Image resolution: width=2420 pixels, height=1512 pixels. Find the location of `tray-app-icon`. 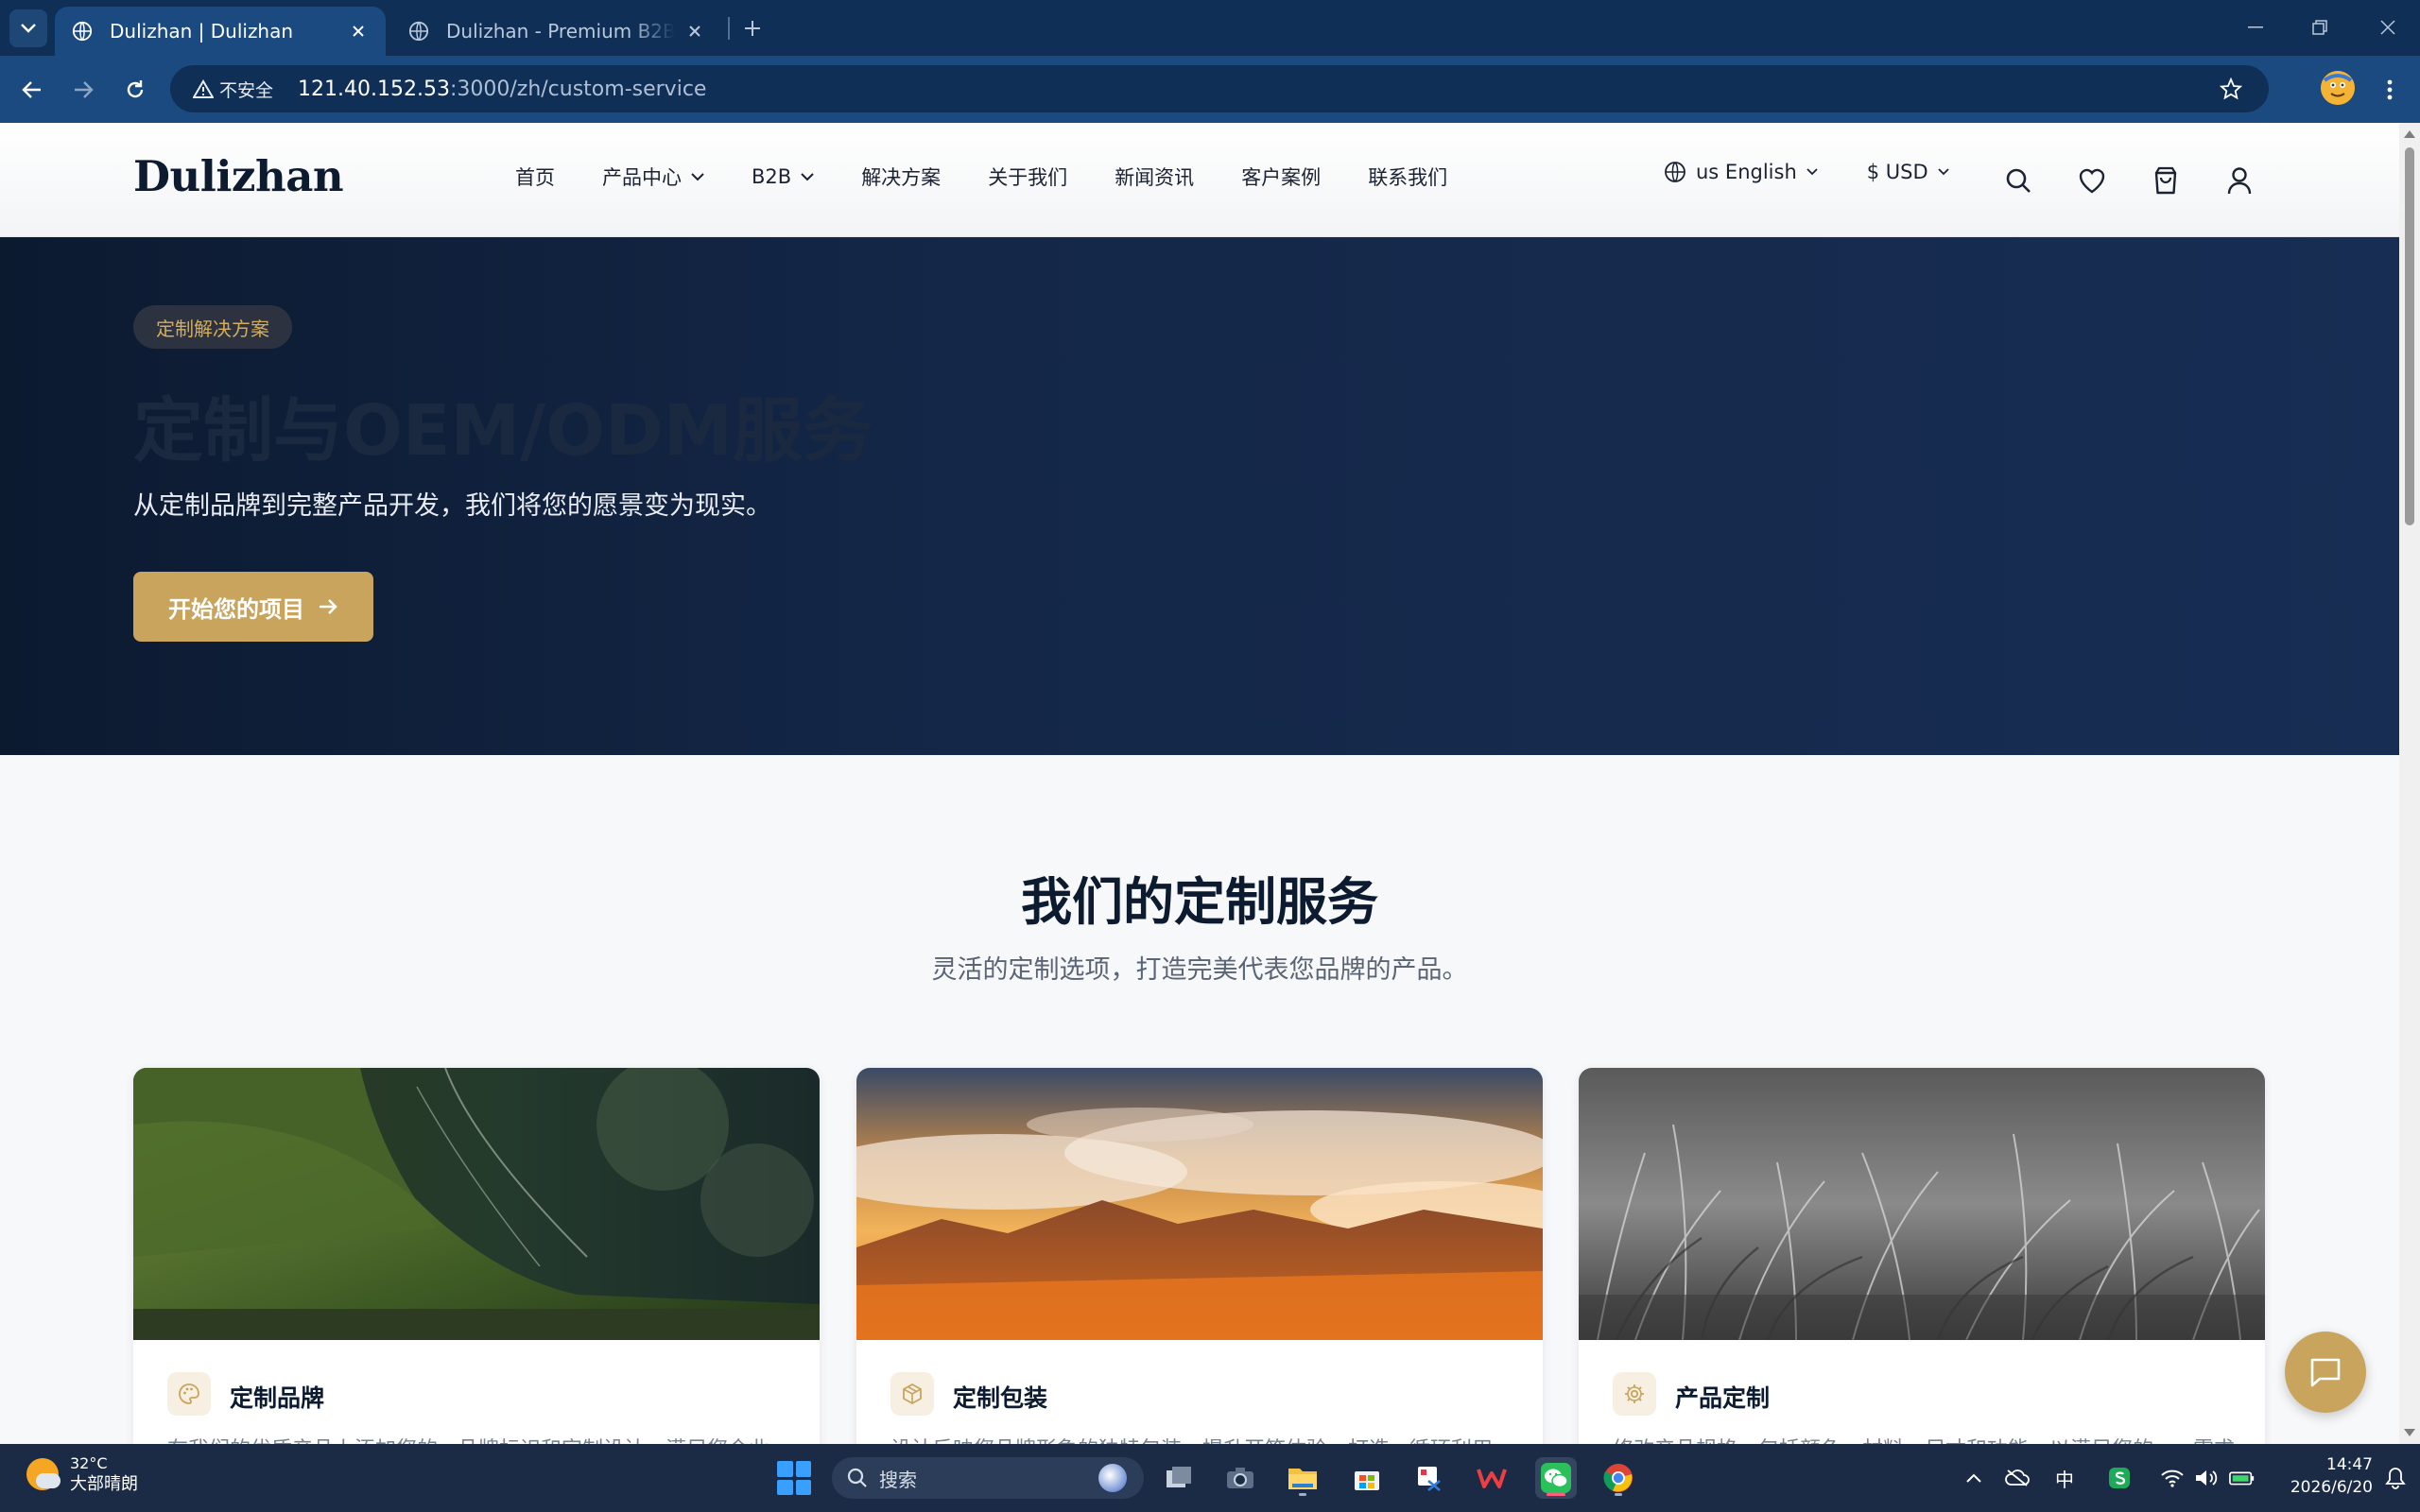

tray-app-icon is located at coordinates (2119, 1478).